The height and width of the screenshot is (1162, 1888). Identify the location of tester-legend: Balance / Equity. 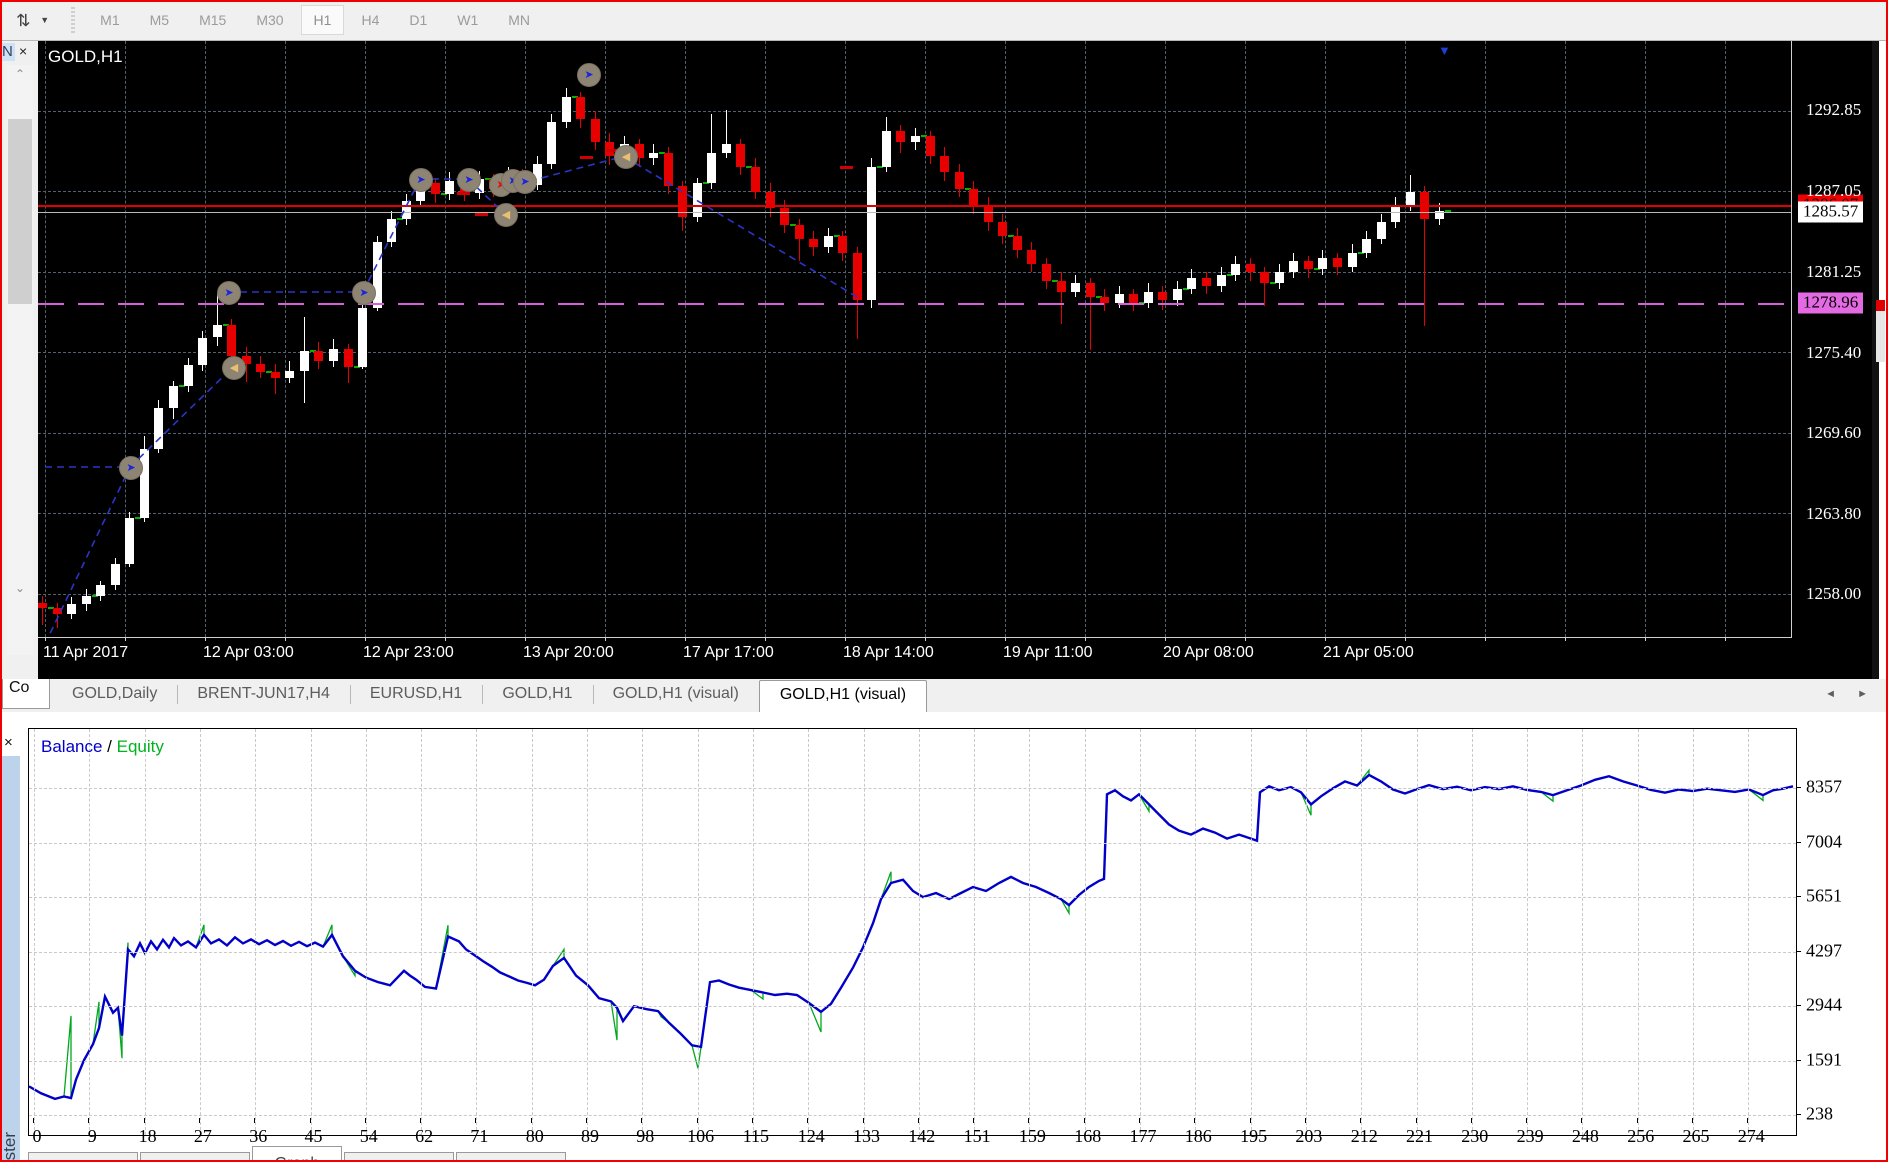
(102, 747).